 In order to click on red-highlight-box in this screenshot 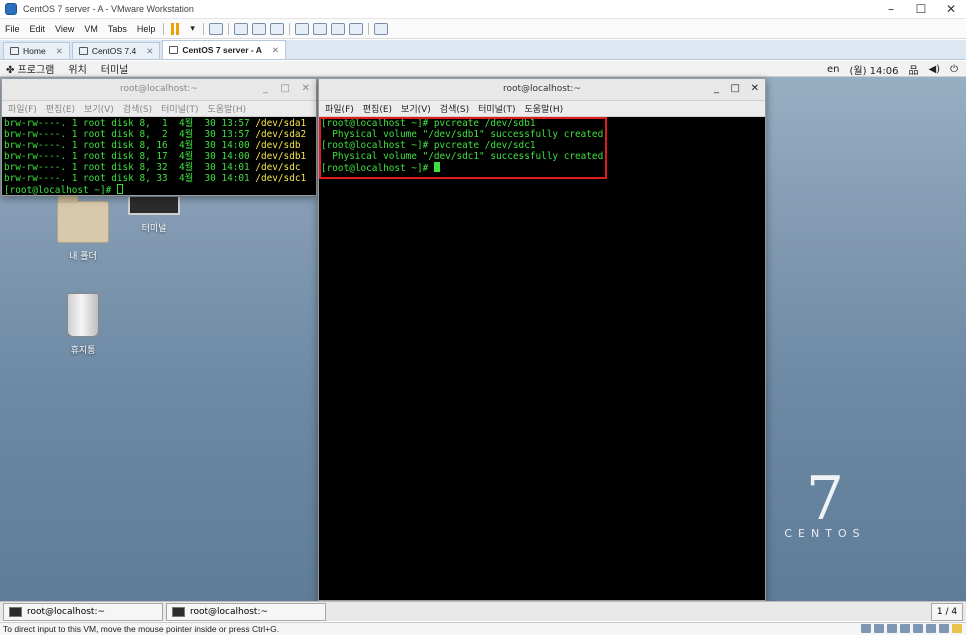, I will do `click(463, 148)`.